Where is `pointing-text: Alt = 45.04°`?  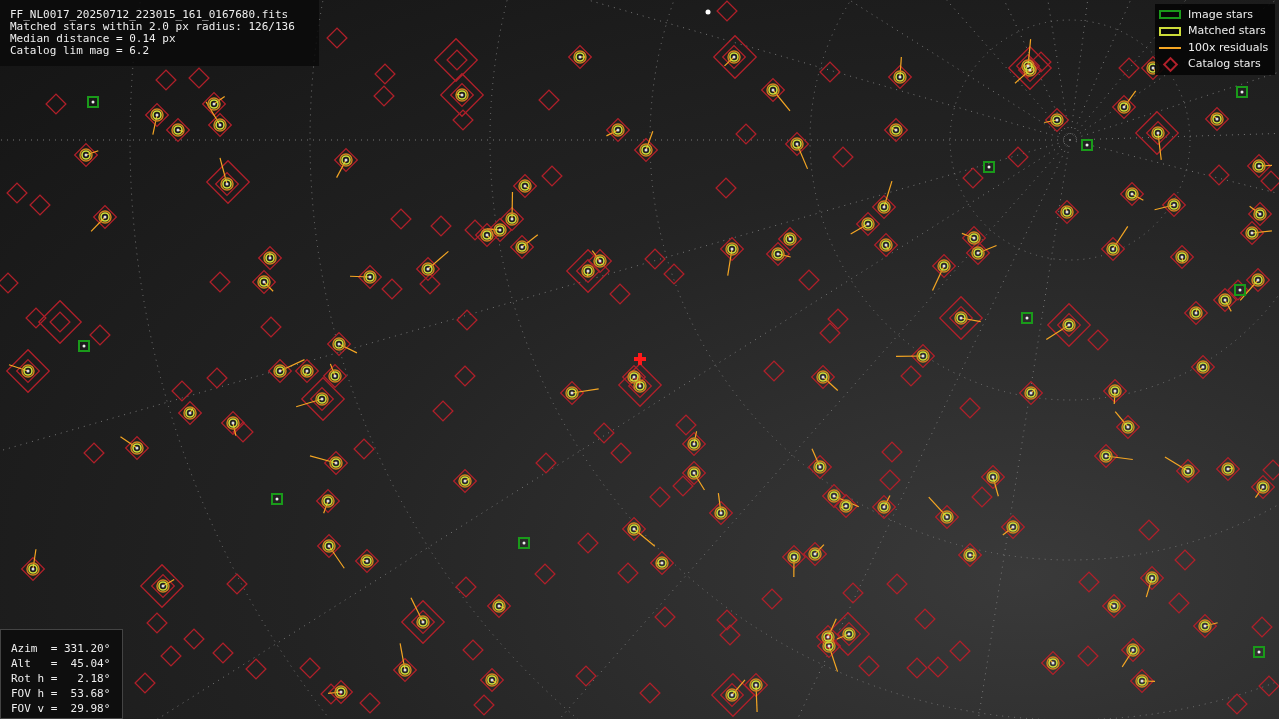
pointing-text: Alt = 45.04° is located at coordinates (61, 663).